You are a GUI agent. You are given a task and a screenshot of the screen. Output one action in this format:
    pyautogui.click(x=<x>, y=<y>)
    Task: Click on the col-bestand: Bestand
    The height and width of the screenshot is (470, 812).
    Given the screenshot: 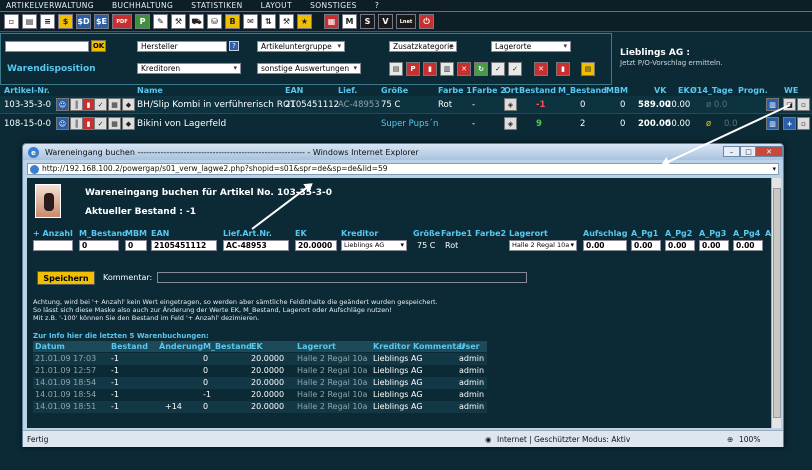 What is the action you would take?
    pyautogui.click(x=537, y=90)
    